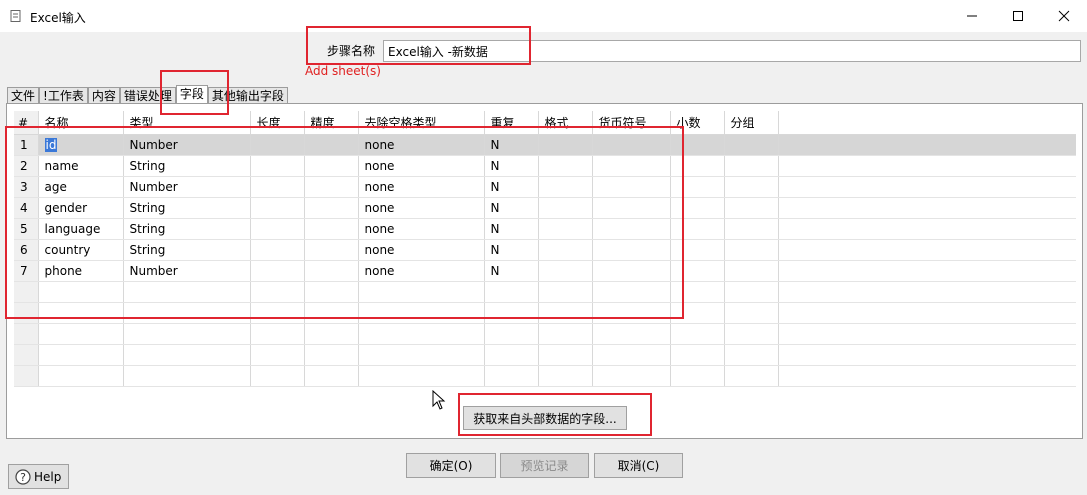  I want to click on cell-index: 3, so click(26, 187).